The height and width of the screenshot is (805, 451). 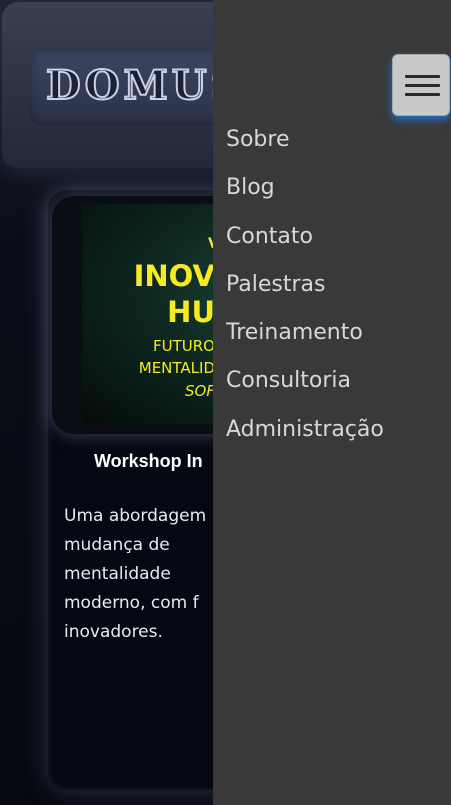 What do you see at coordinates (305, 438) in the screenshot?
I see `nav-item-administracao: Administração` at bounding box center [305, 438].